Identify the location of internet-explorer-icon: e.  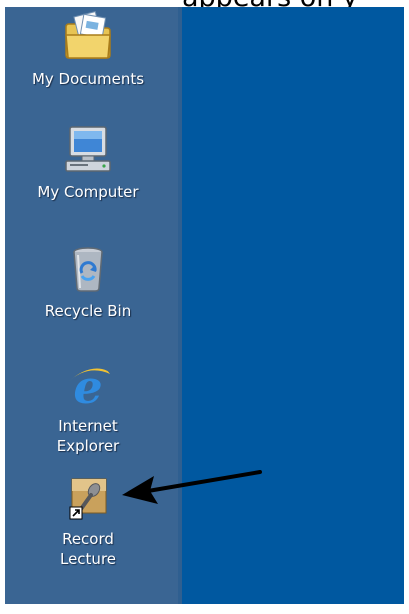
(88, 386).